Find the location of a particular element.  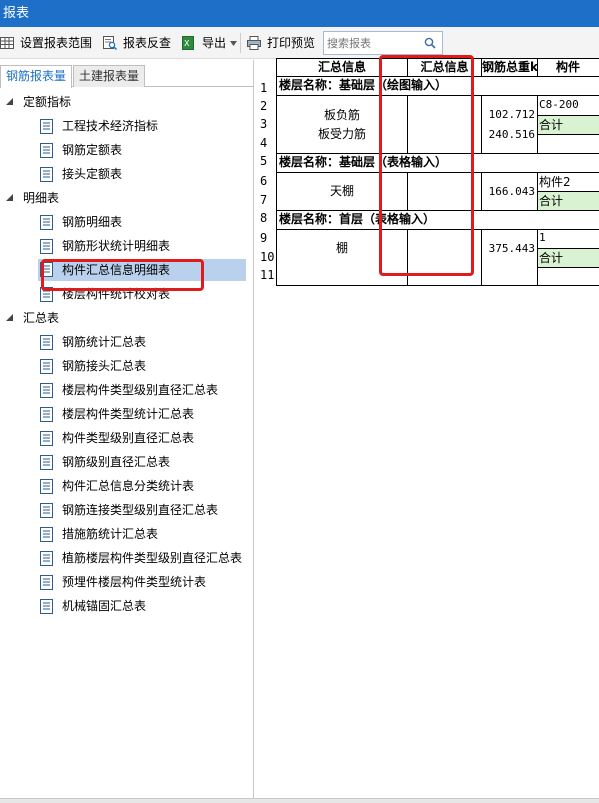

tree-item: 预埋件楼层构件类型统计表 is located at coordinates (143, 582).